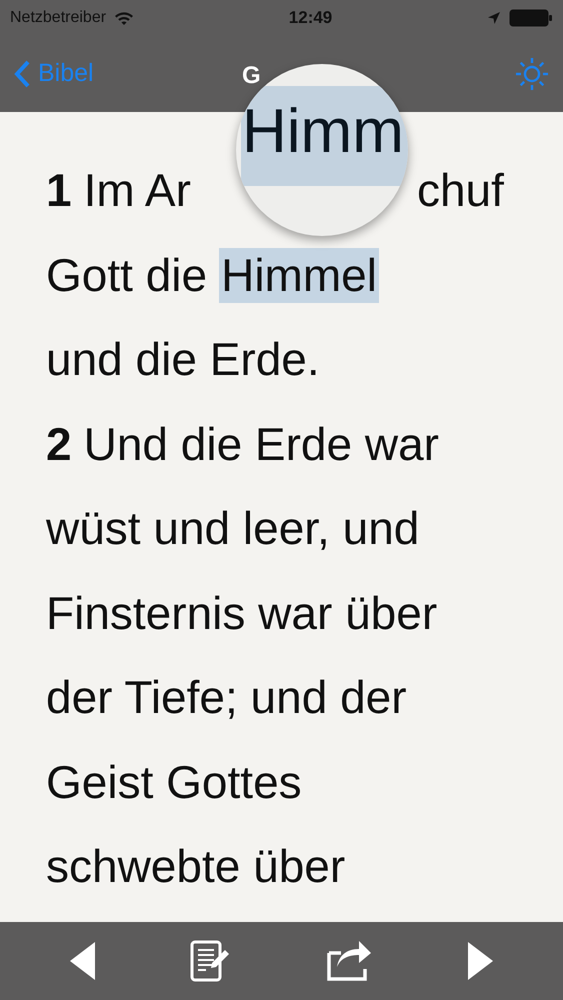 This screenshot has width=563, height=1000. What do you see at coordinates (251, 76) in the screenshot?
I see `nav-title: G` at bounding box center [251, 76].